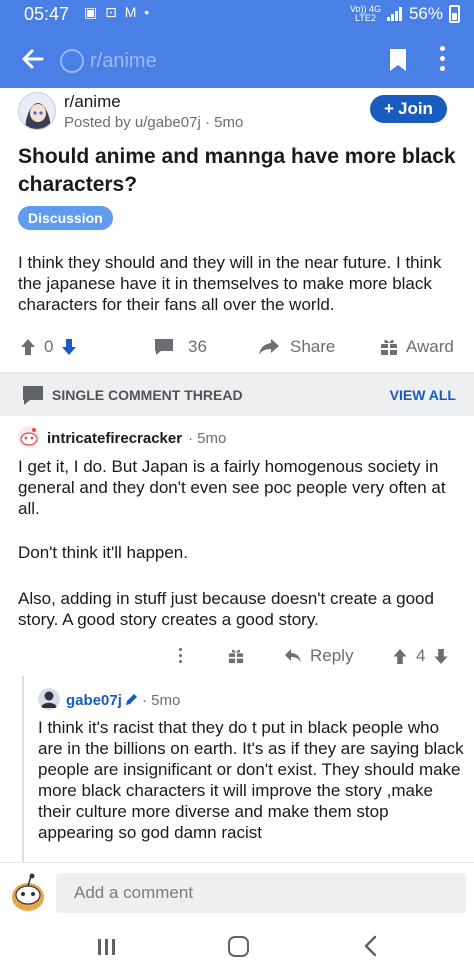  I want to click on plus-icon: +, so click(389, 108).